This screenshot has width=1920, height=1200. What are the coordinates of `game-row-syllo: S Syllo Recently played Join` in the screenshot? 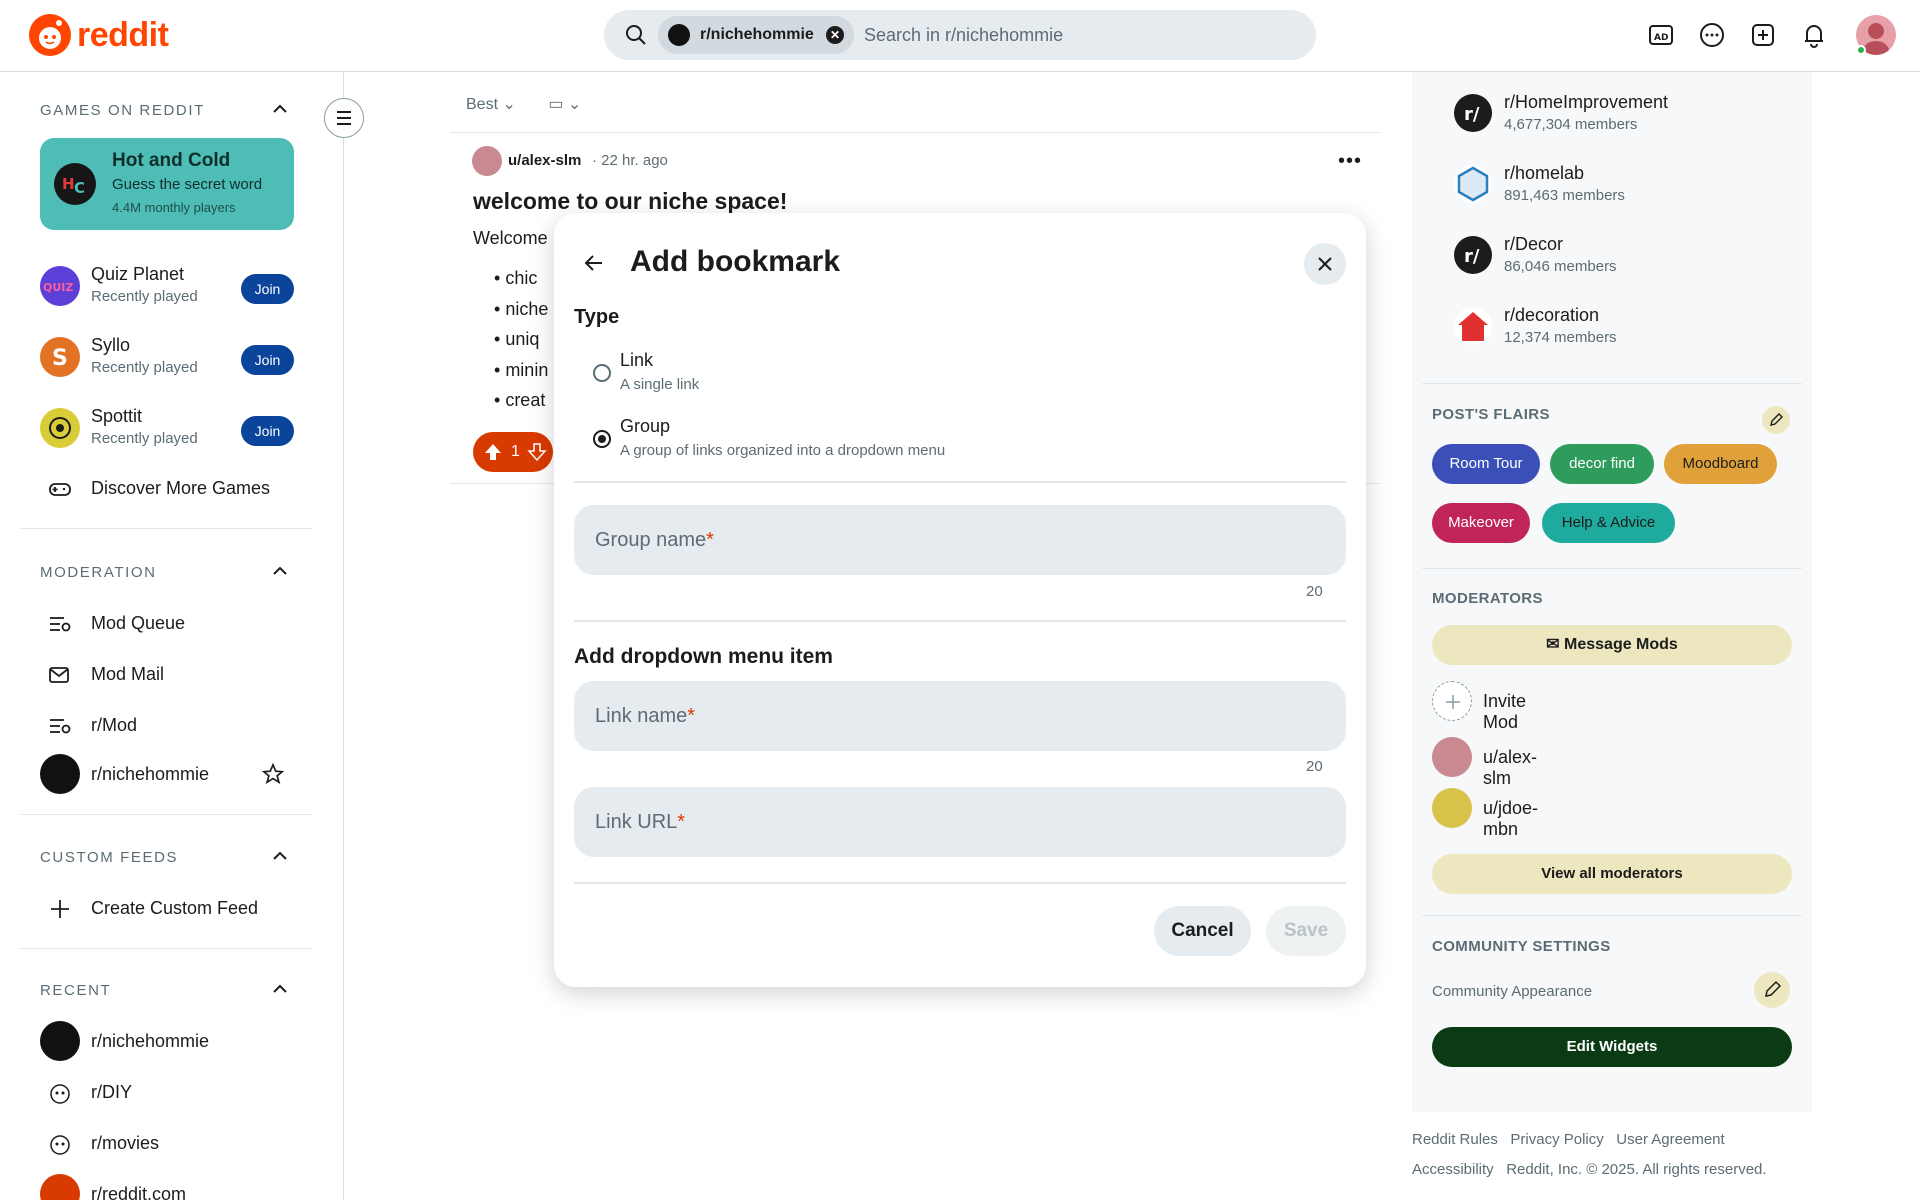 It's located at (167, 357).